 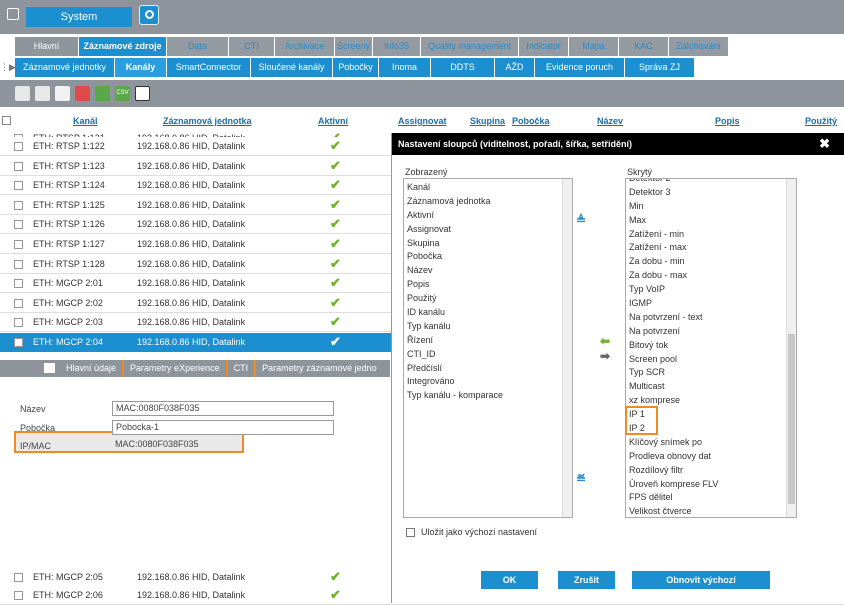 I want to click on tab-main-10: Mapa, so click(x=594, y=46).